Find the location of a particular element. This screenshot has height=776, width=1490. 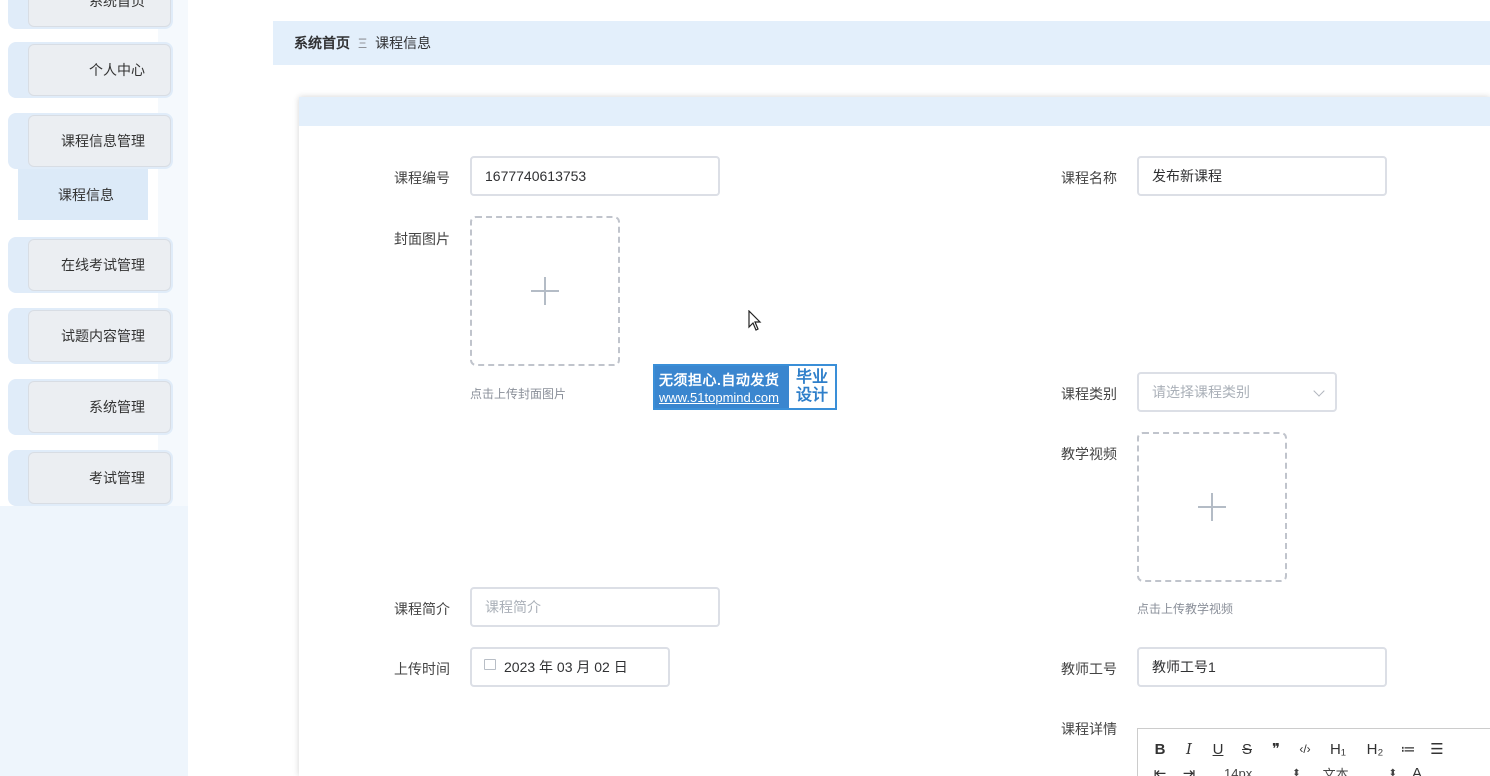

watermark-right1: 毕业 is located at coordinates (811, 377).